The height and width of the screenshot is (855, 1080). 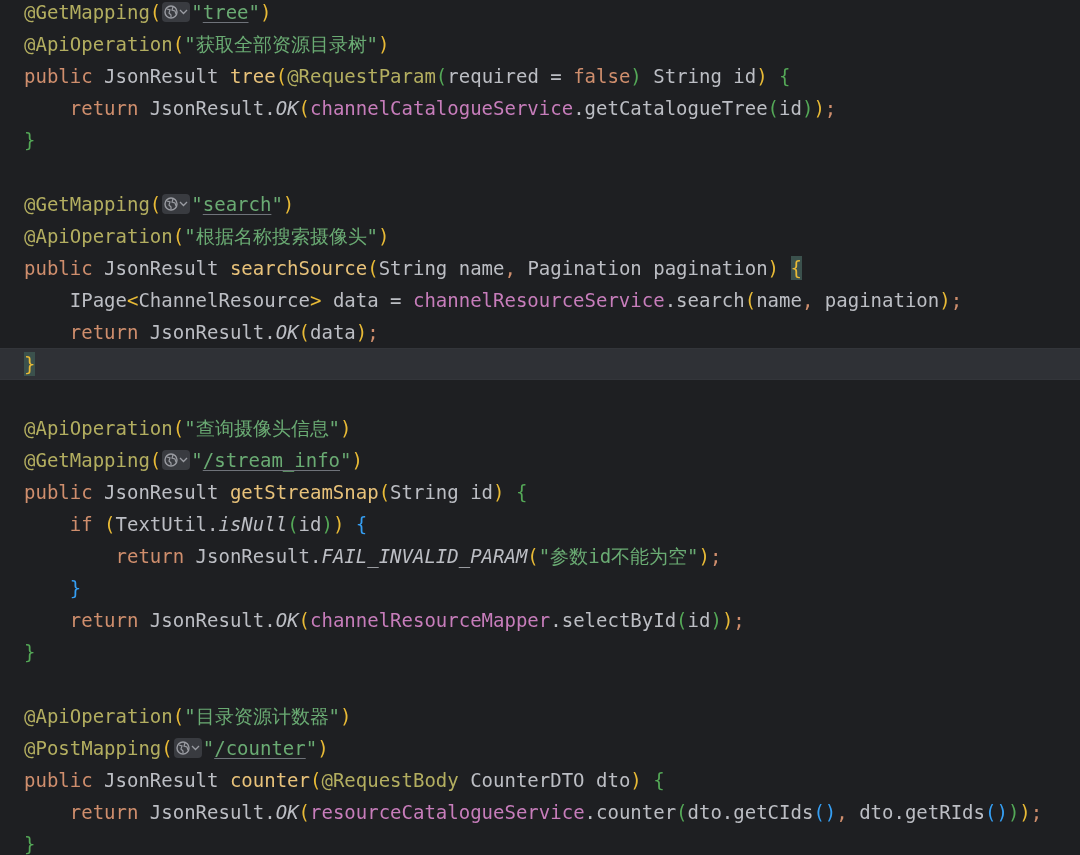 I want to click on code-text: if (TextUtil.isNull(id)) {, so click(x=218, y=524).